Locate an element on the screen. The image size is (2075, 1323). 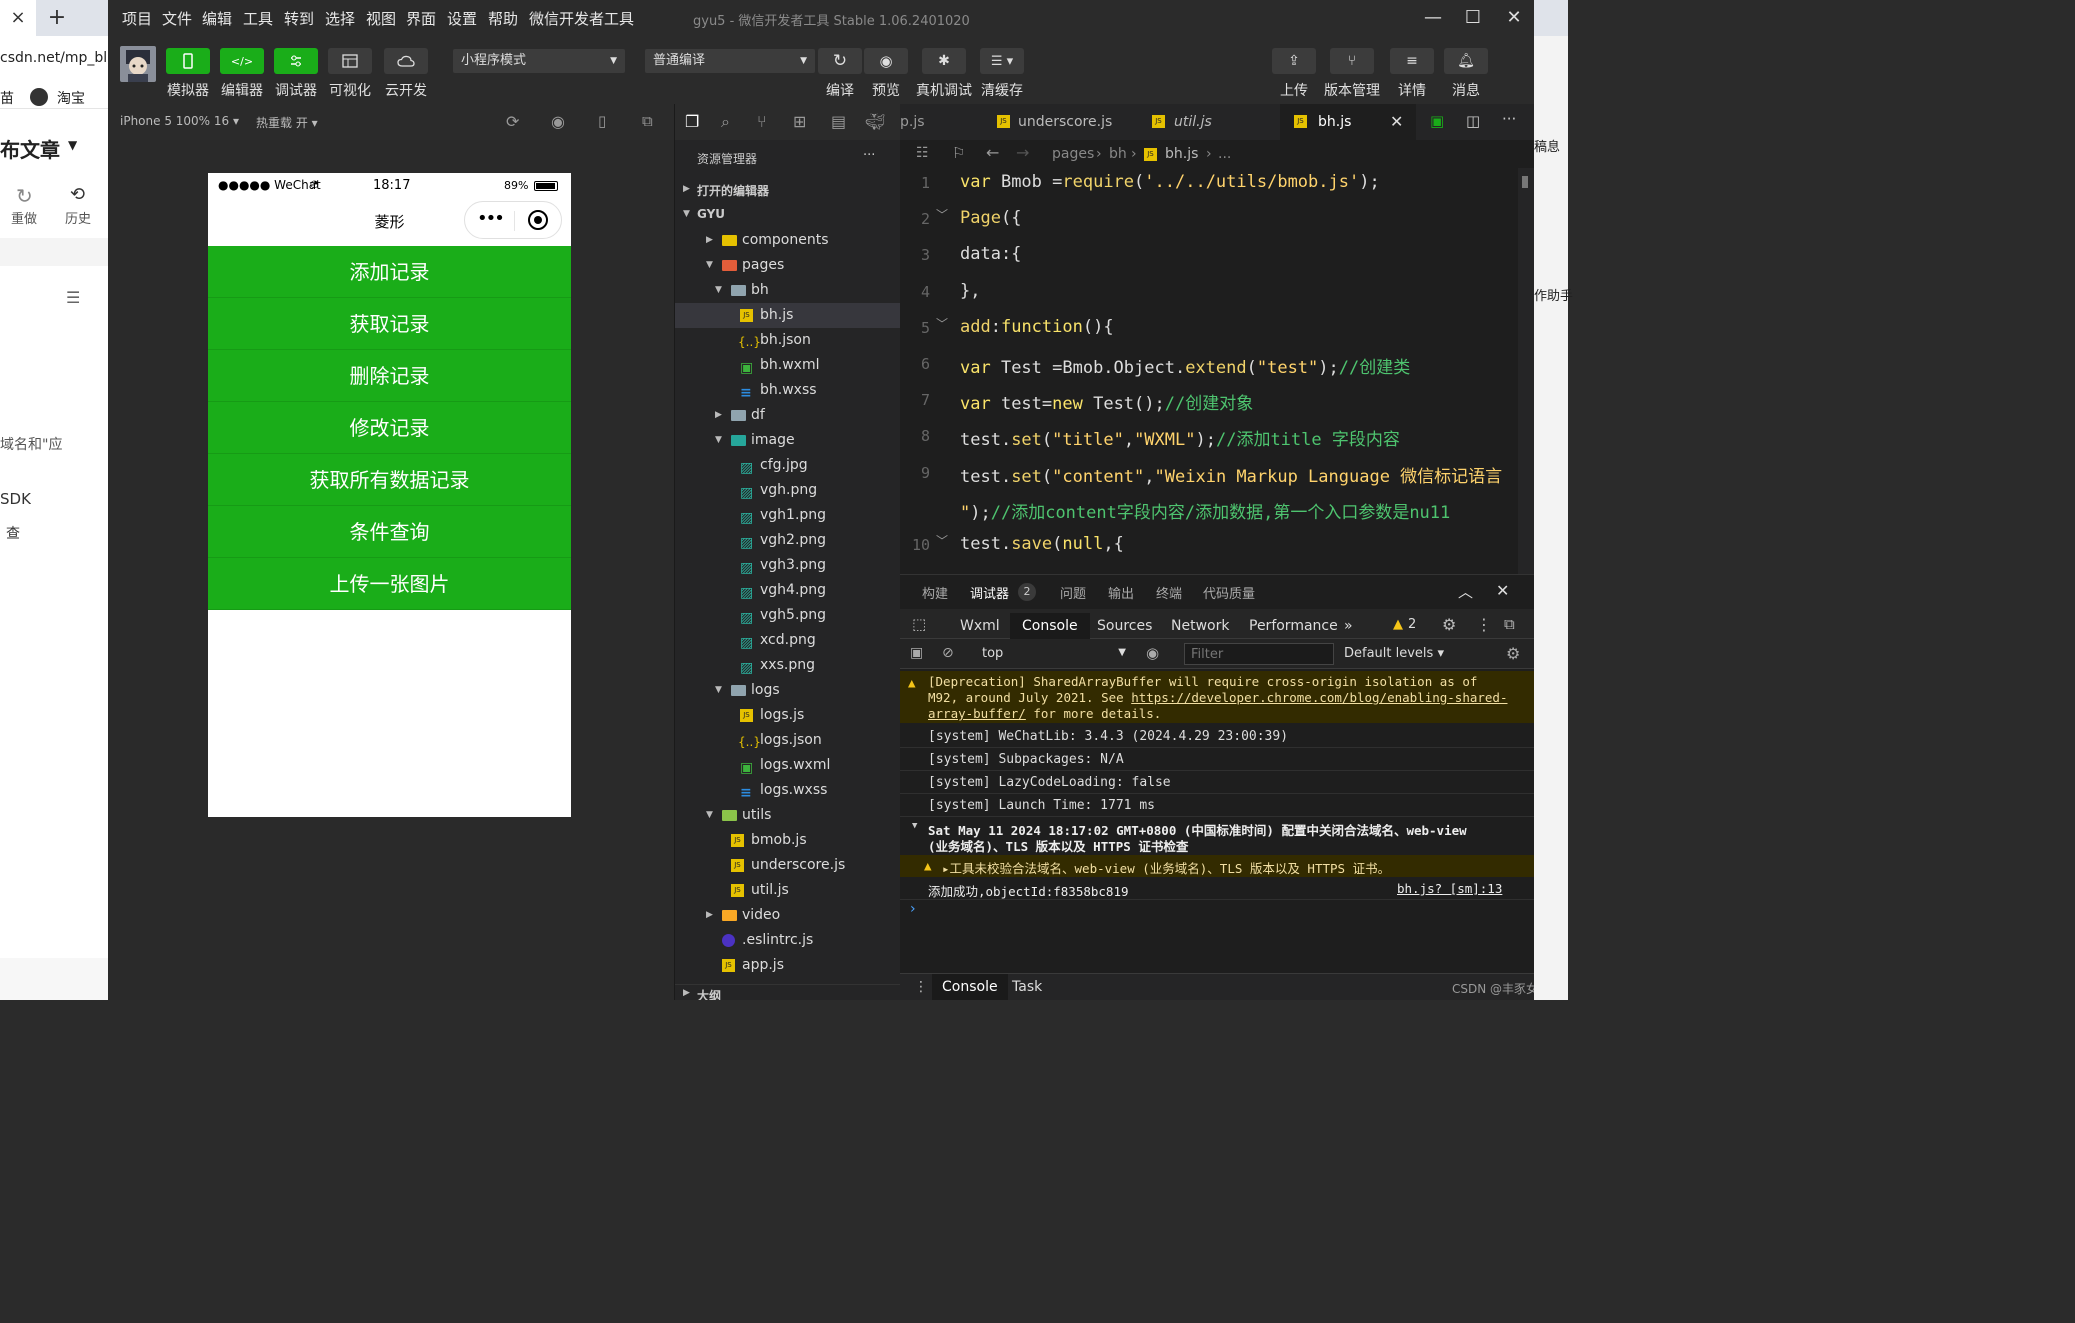
tree-file: JS bh.js is located at coordinates (788, 315).